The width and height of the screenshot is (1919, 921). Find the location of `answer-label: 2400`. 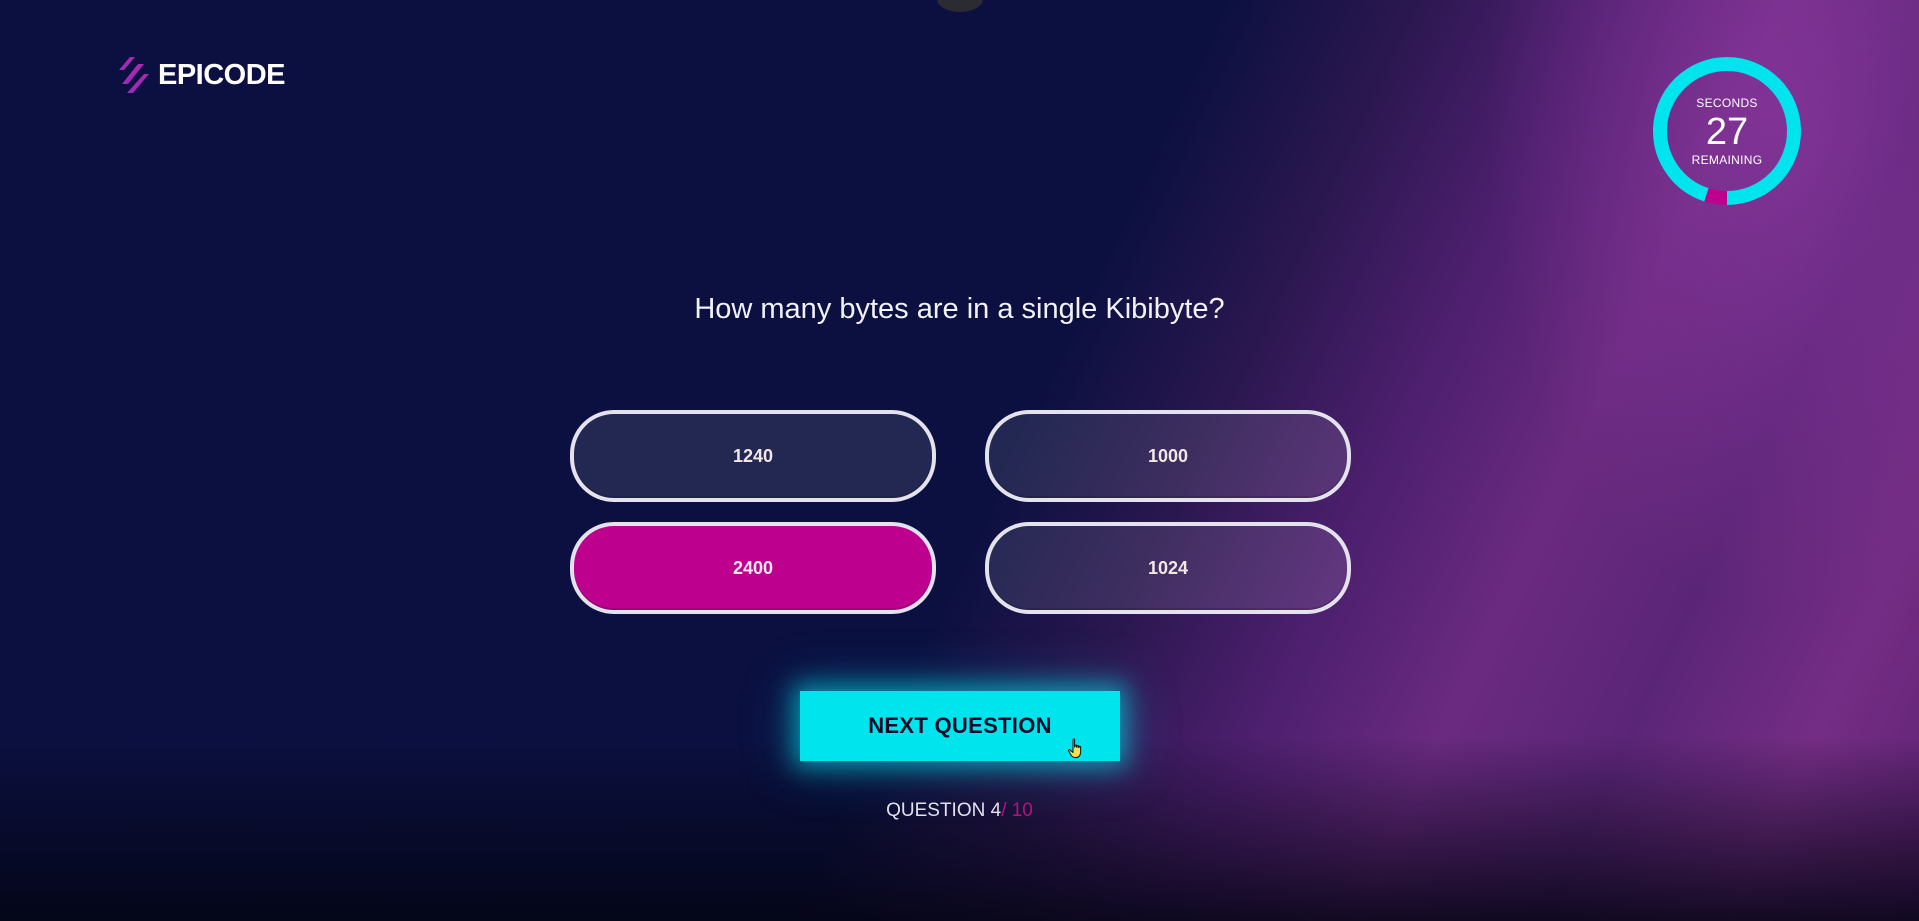

answer-label: 2400 is located at coordinates (753, 567).